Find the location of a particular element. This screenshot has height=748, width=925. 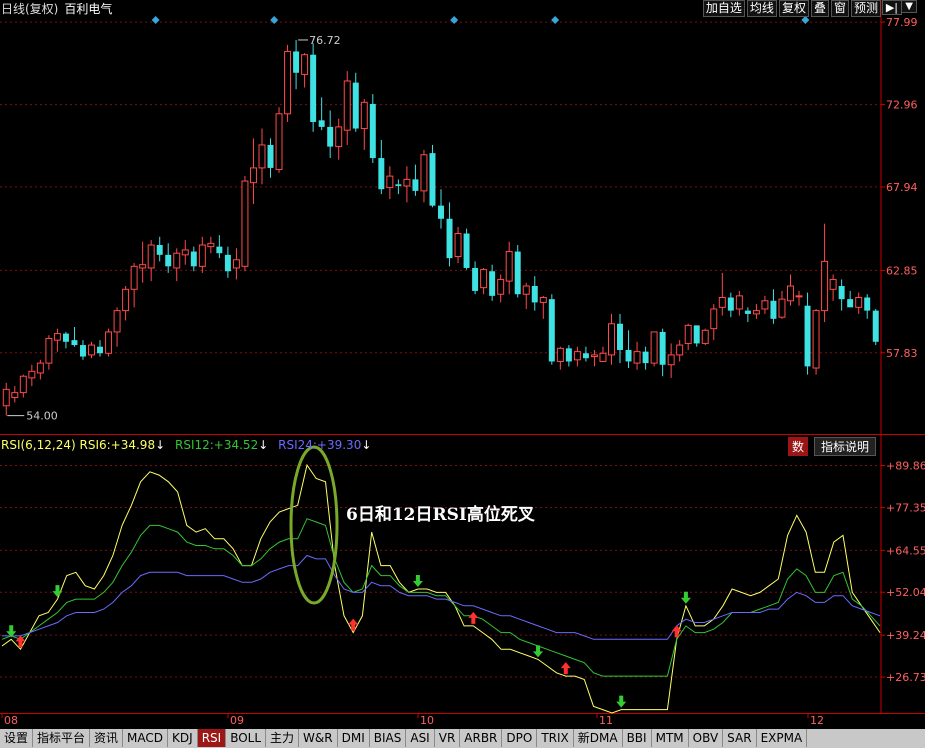

tab-16: 新DMA is located at coordinates (598, 738).